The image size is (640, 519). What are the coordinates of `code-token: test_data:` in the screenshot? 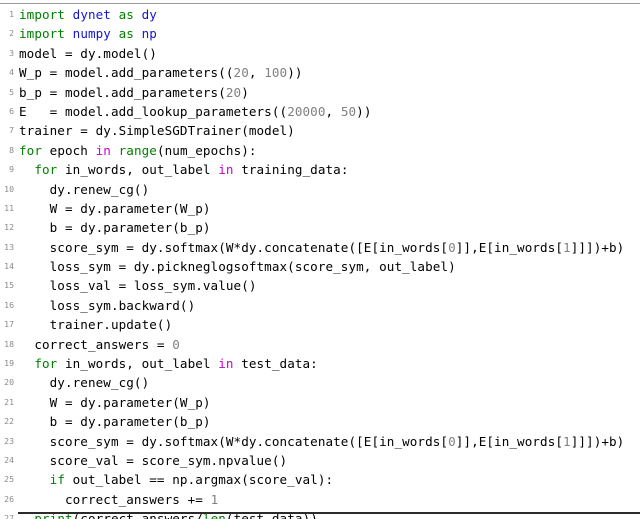 It's located at (275, 364).